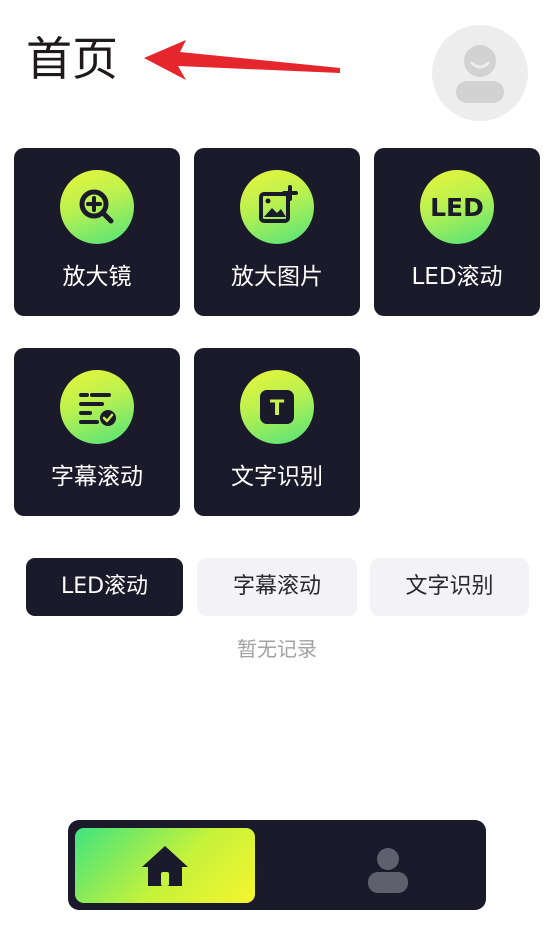 The width and height of the screenshot is (554, 940). Describe the element at coordinates (97, 409) in the screenshot. I see `subtitle-list-icon` at that location.